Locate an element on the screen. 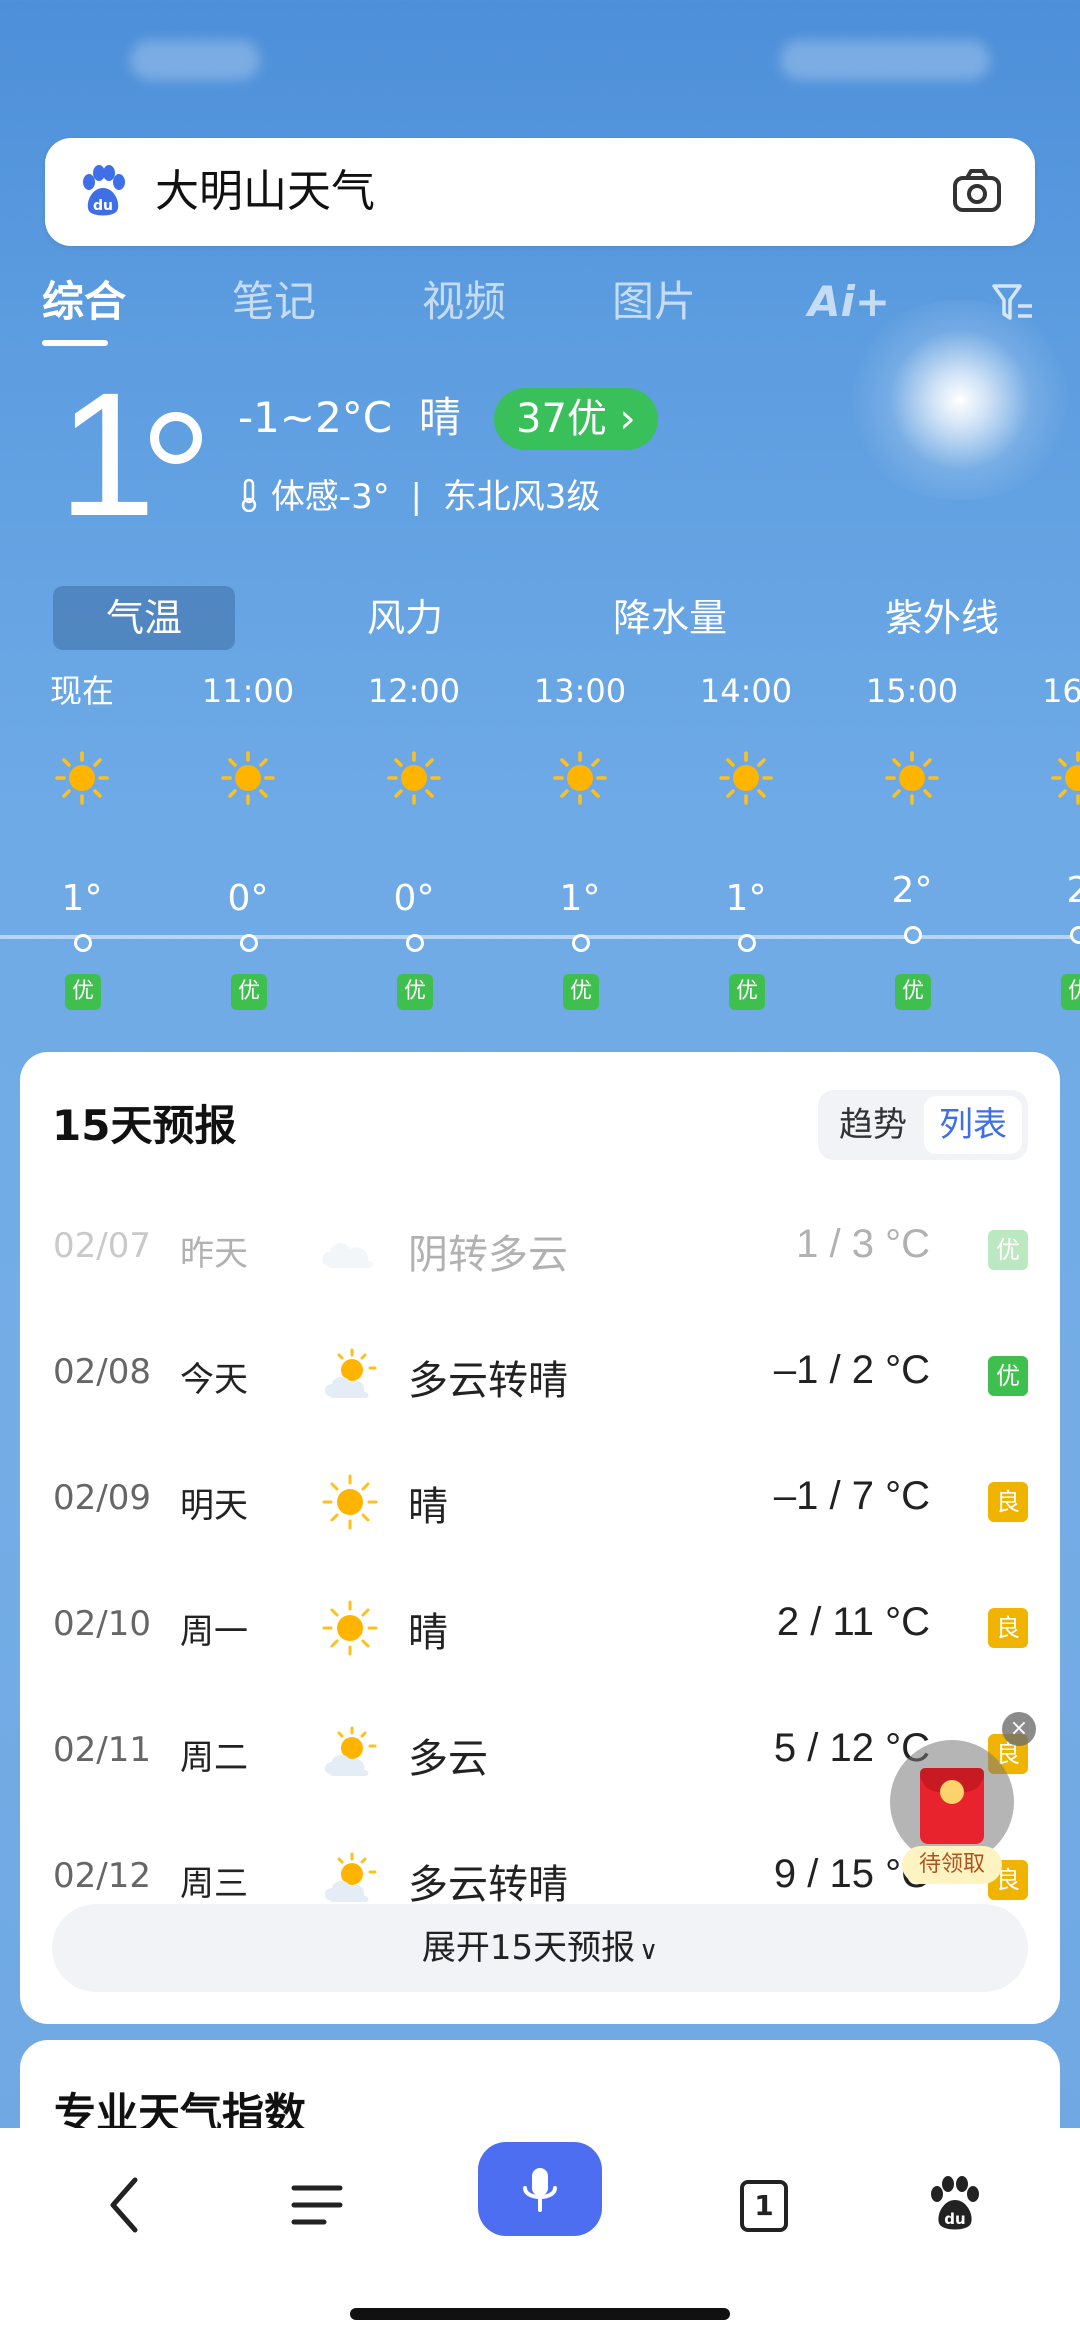 The image size is (1080, 2336). metric-tab-precipitation: 降水量 is located at coordinates (670, 618).